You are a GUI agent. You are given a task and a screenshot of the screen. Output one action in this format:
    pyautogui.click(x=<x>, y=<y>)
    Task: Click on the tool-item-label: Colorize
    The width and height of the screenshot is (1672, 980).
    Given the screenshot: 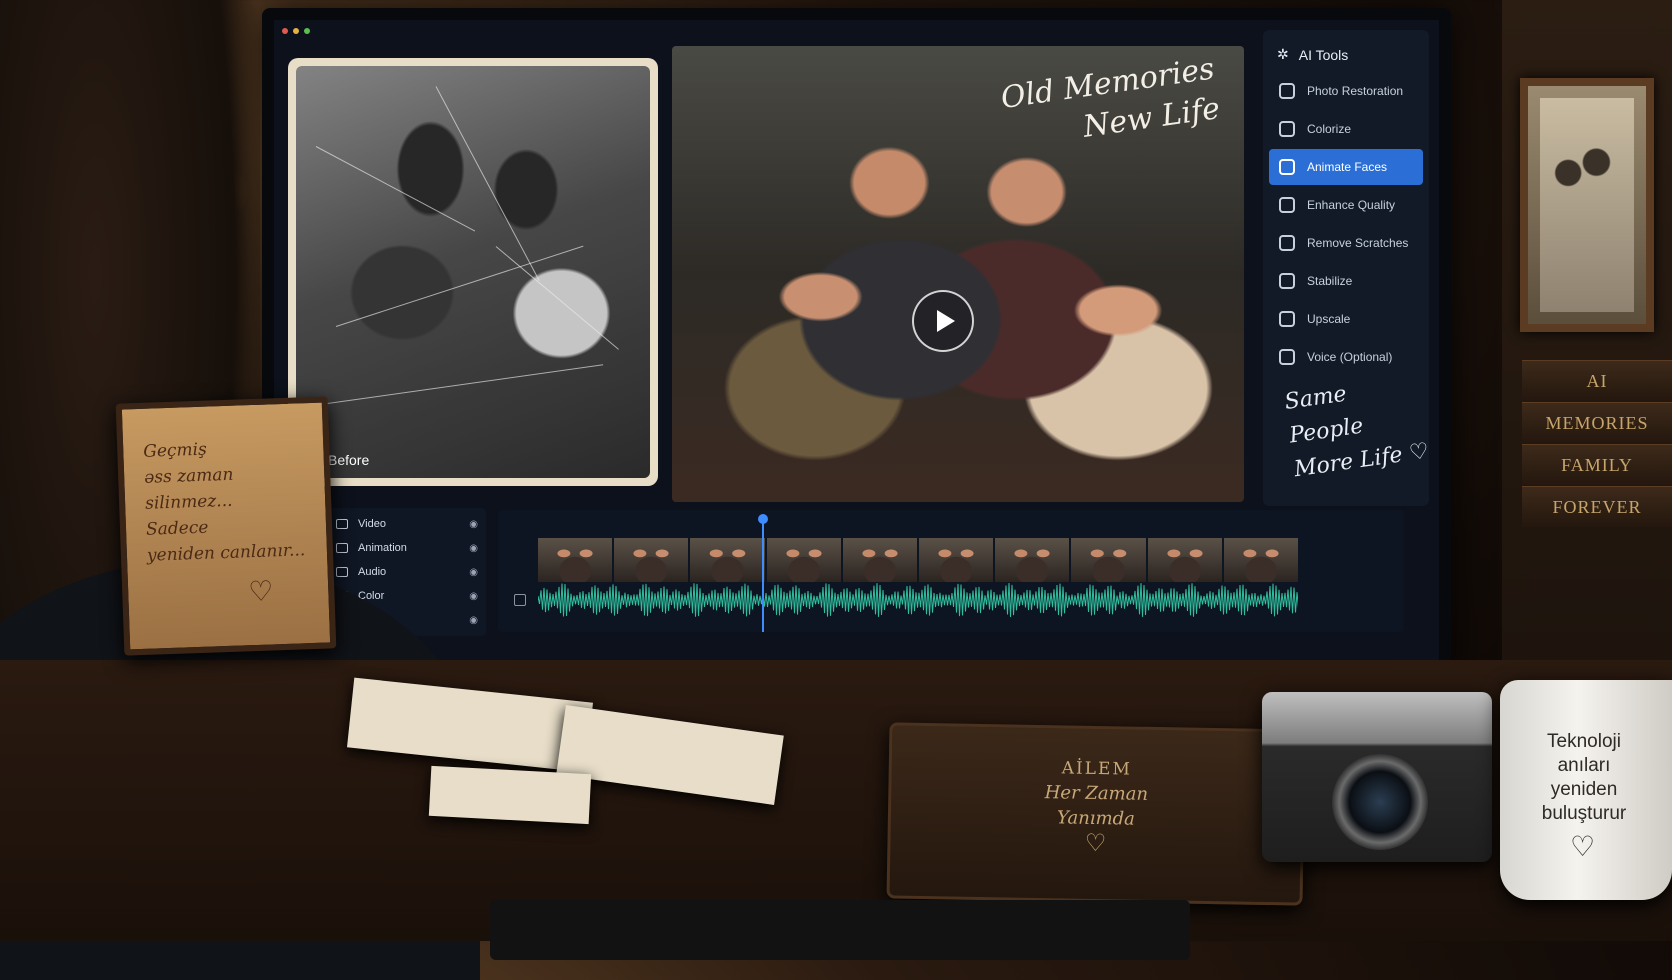 What is the action you would take?
    pyautogui.click(x=1329, y=129)
    